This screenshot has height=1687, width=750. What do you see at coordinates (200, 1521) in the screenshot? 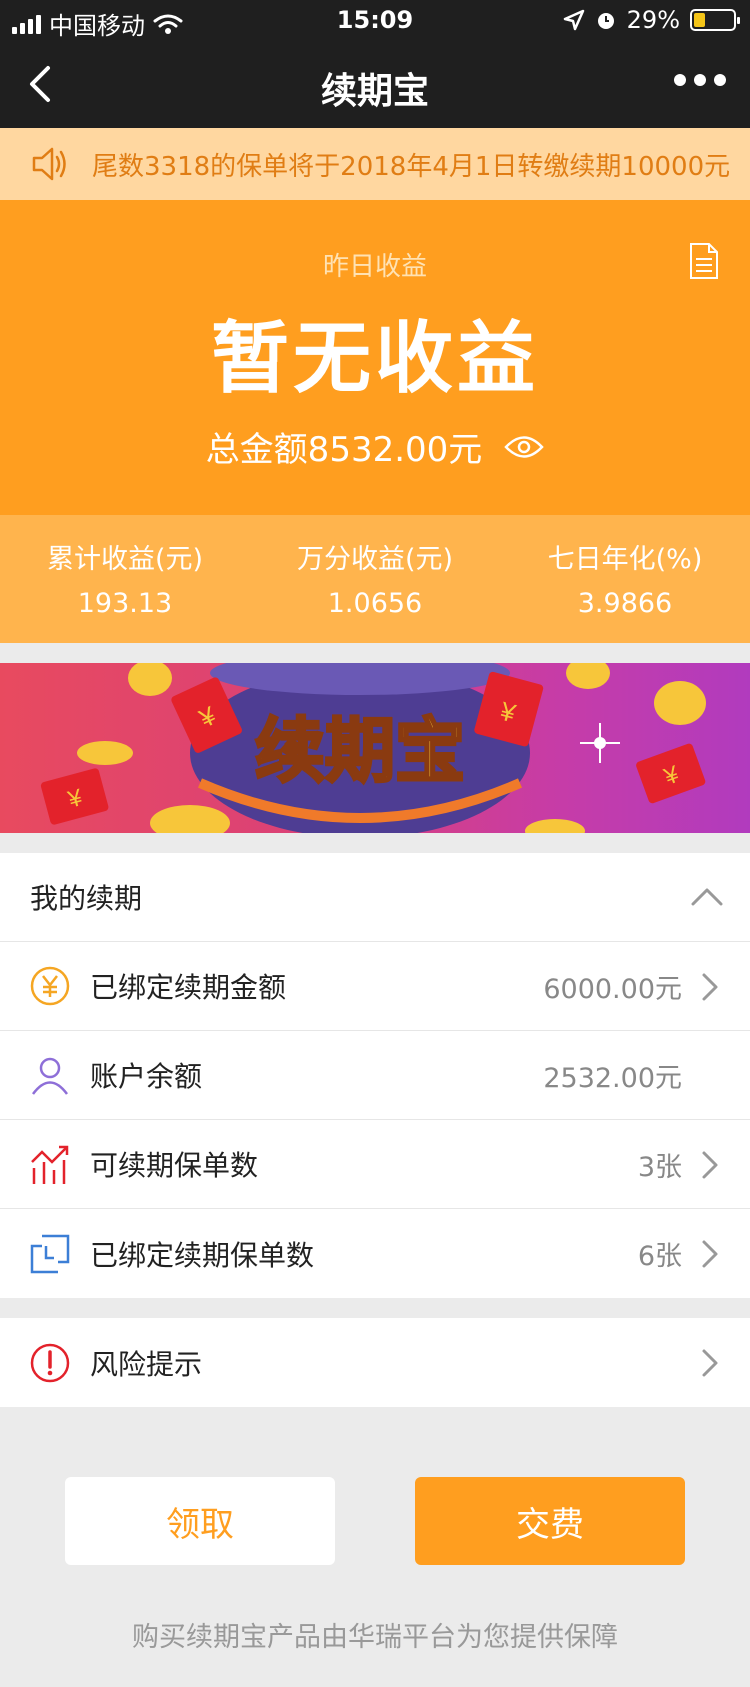
I see `claim-button: 领取` at bounding box center [200, 1521].